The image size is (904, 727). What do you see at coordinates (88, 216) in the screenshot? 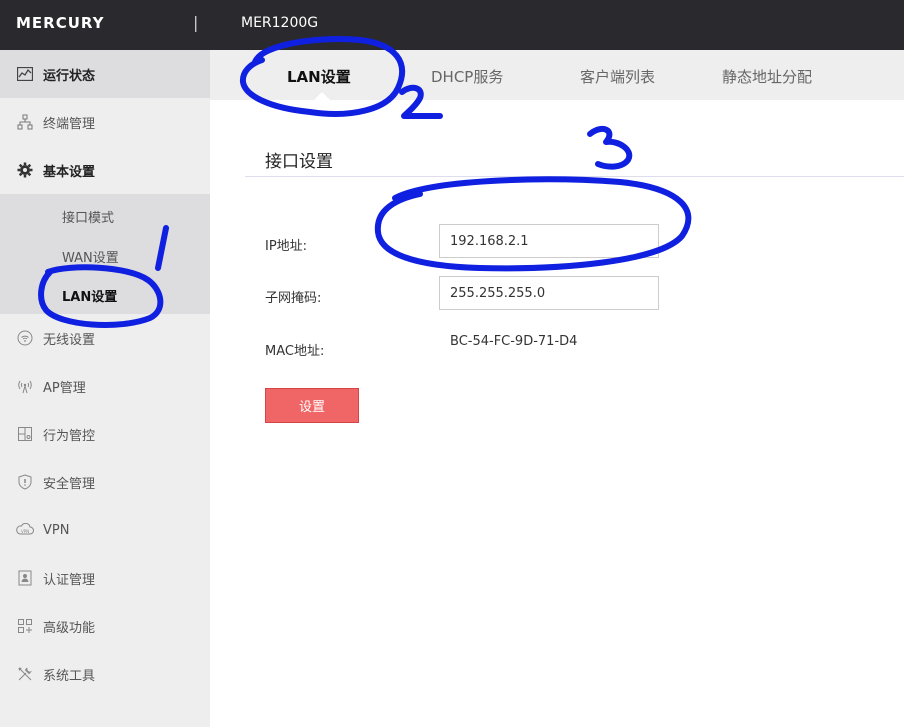
I see `submenu-item-interface-mode: 接口模式` at bounding box center [88, 216].